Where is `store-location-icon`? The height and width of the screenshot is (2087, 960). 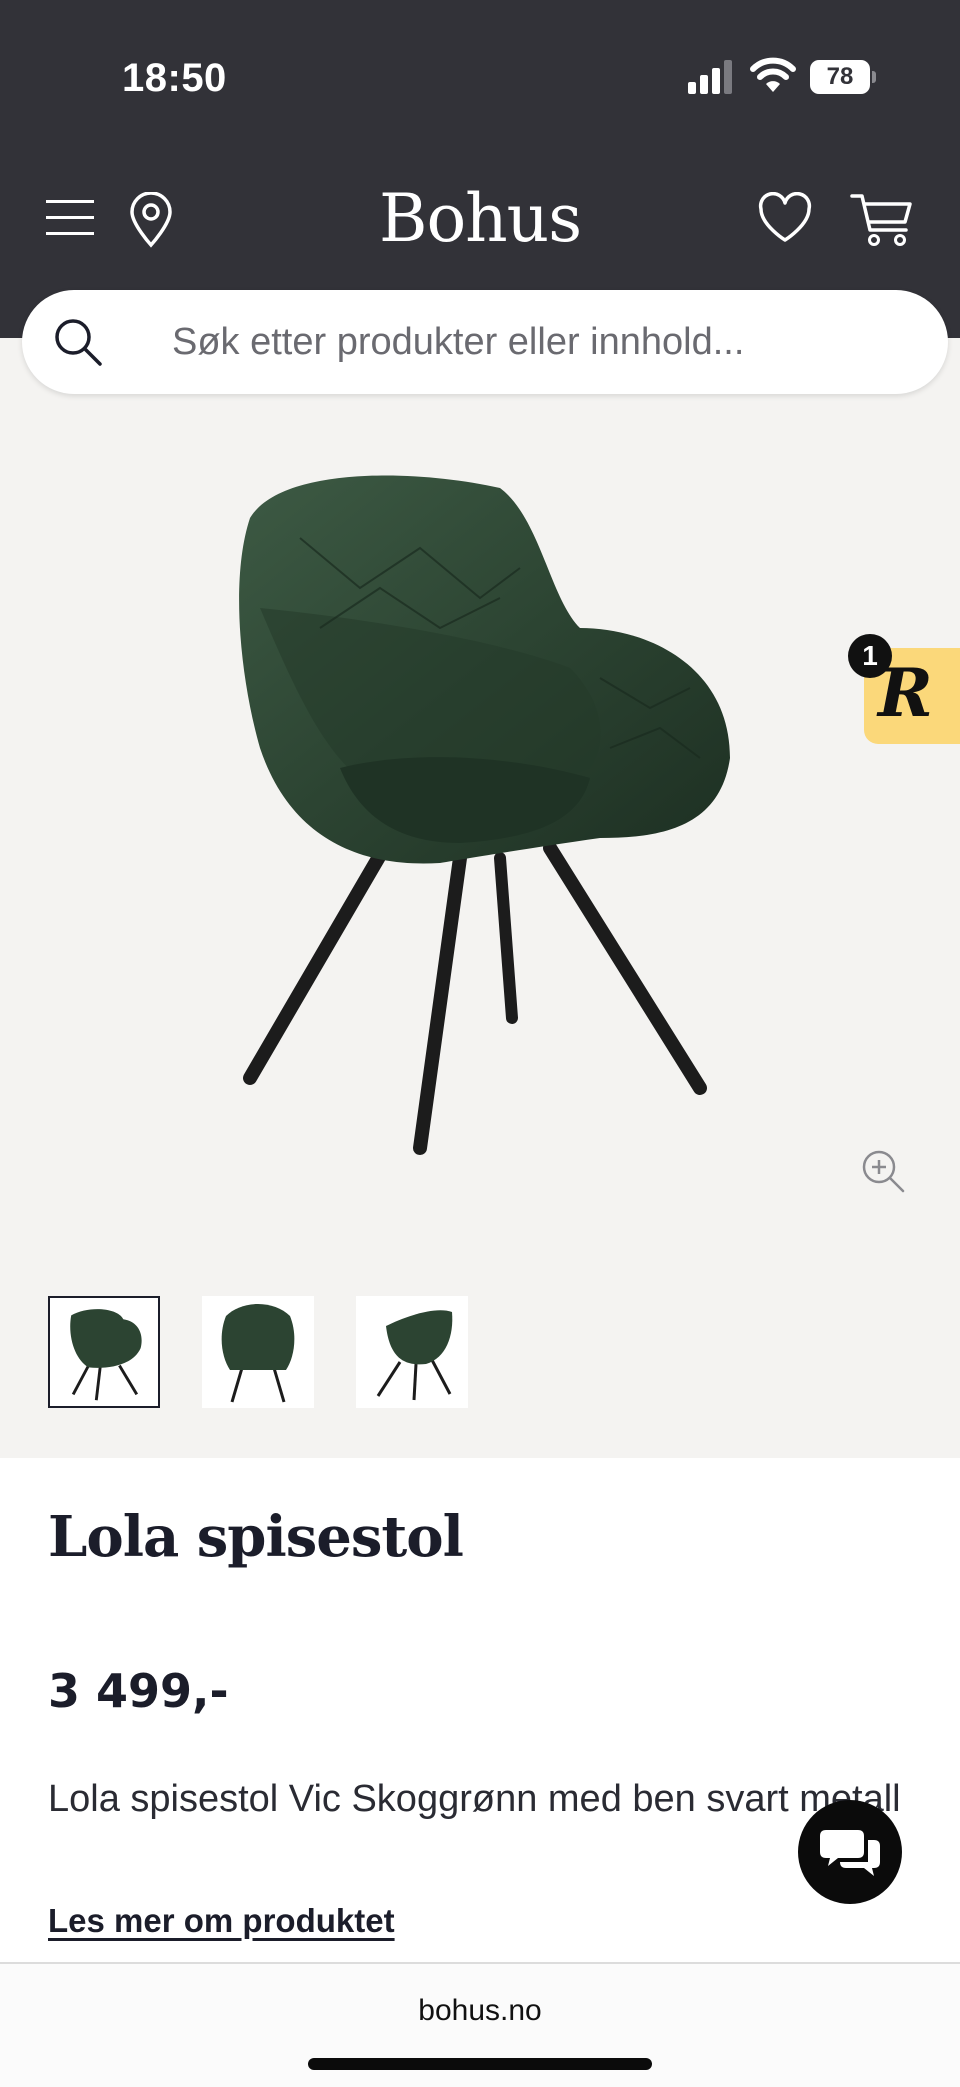
store-location-icon is located at coordinates (151, 220).